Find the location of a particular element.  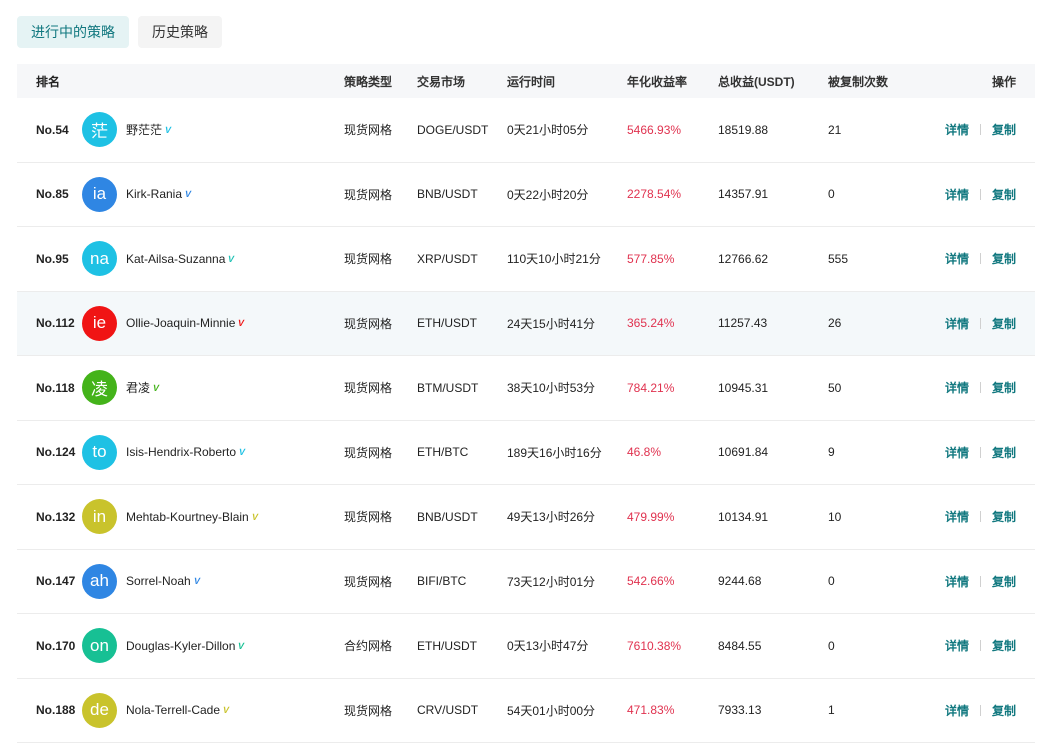

avatar: na is located at coordinates (99, 258).